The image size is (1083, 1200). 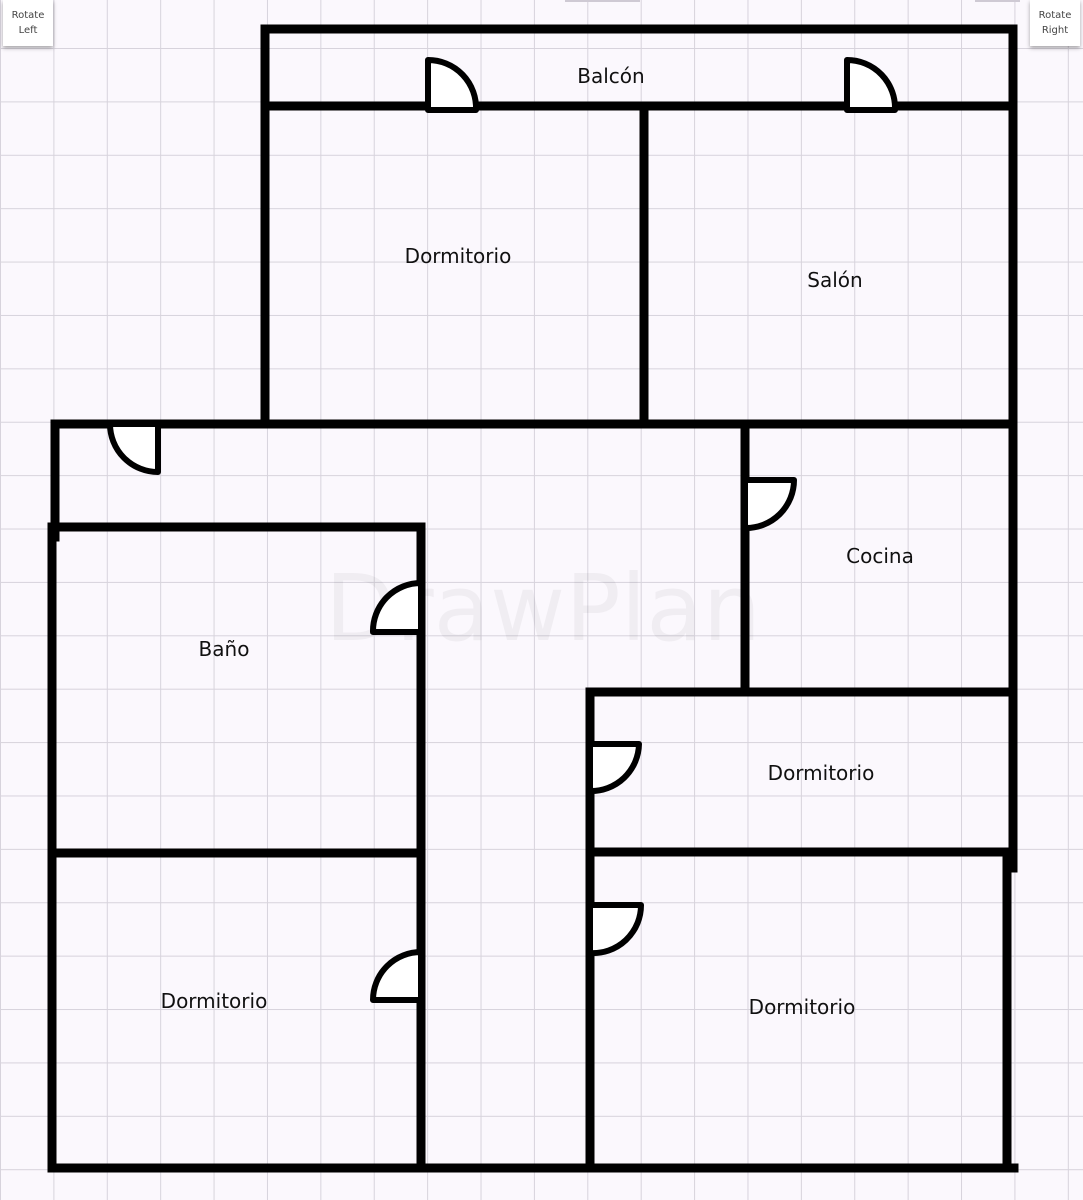 What do you see at coordinates (834, 280) in the screenshot?
I see `room-label-salon: Salón` at bounding box center [834, 280].